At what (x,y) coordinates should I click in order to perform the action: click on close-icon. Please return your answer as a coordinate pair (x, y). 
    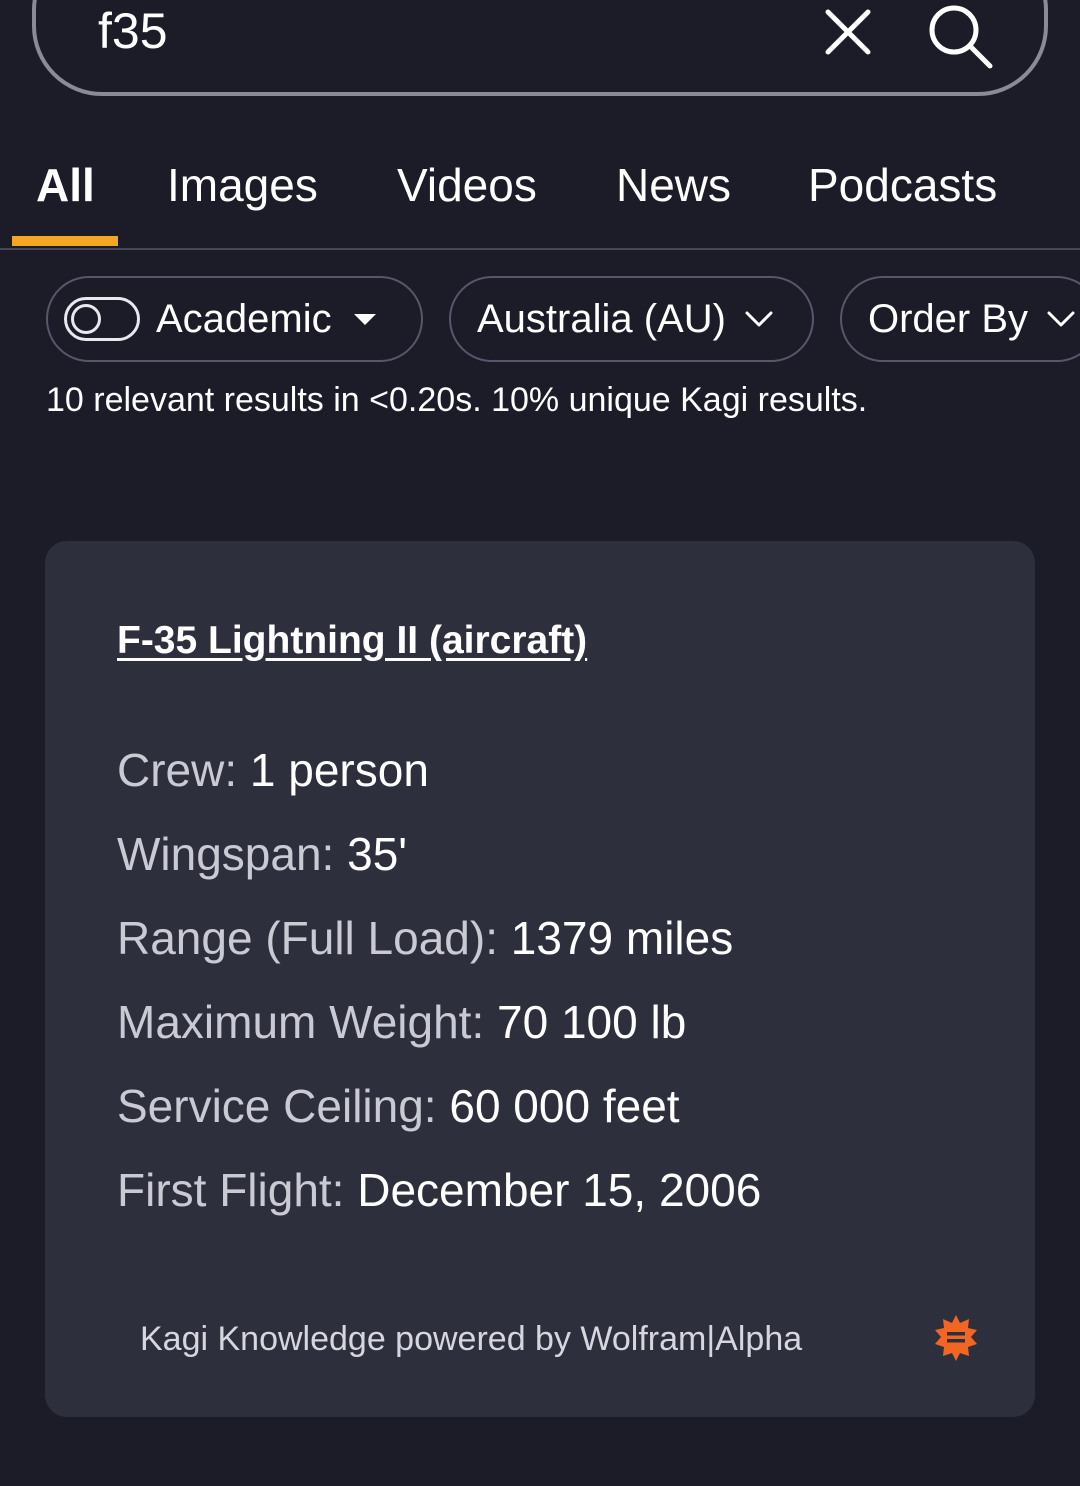
    Looking at the image, I should click on (848, 32).